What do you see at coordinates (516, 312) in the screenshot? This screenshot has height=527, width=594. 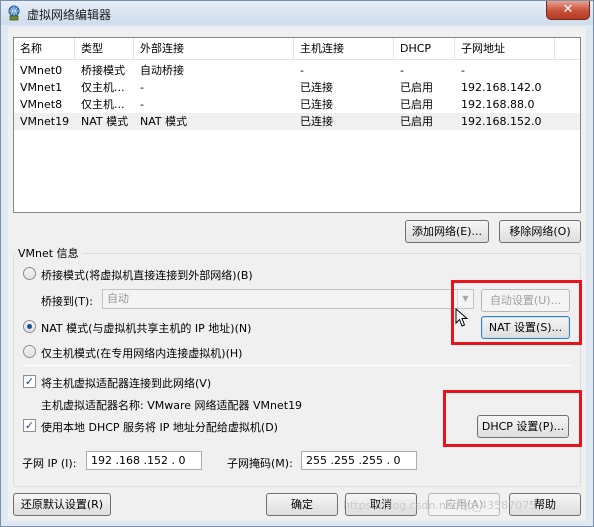 I see `highlight-box-nat` at bounding box center [516, 312].